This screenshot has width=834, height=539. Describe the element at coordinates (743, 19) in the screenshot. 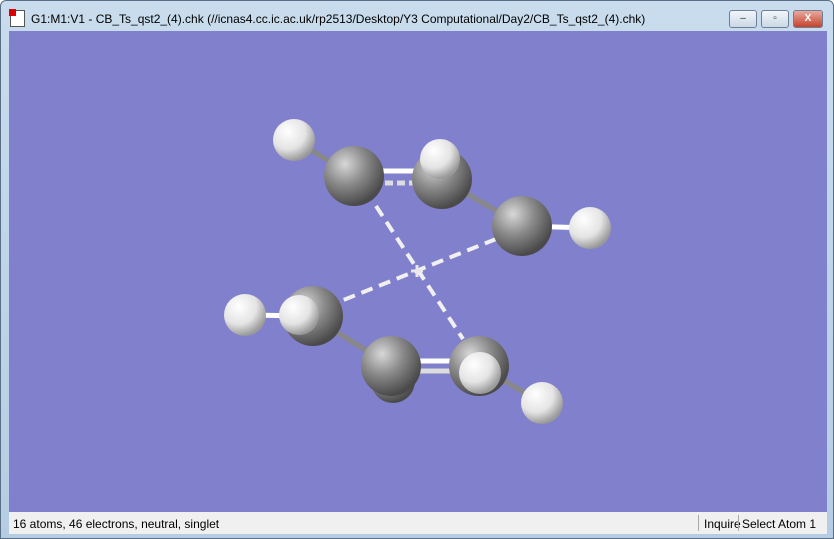

I see `minimize-button: –` at that location.